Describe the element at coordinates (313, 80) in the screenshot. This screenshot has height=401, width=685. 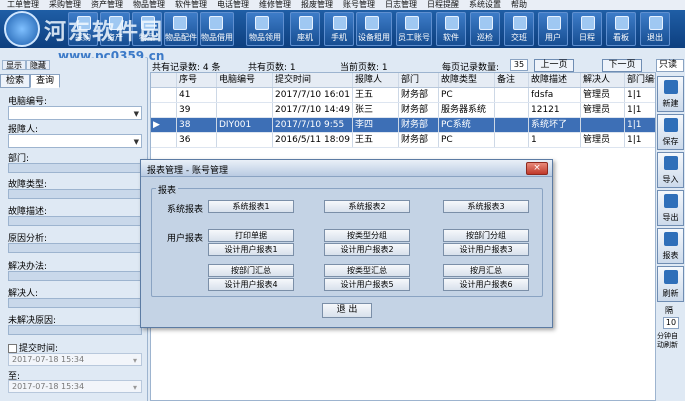
I see `column-header: 提交时间` at that location.